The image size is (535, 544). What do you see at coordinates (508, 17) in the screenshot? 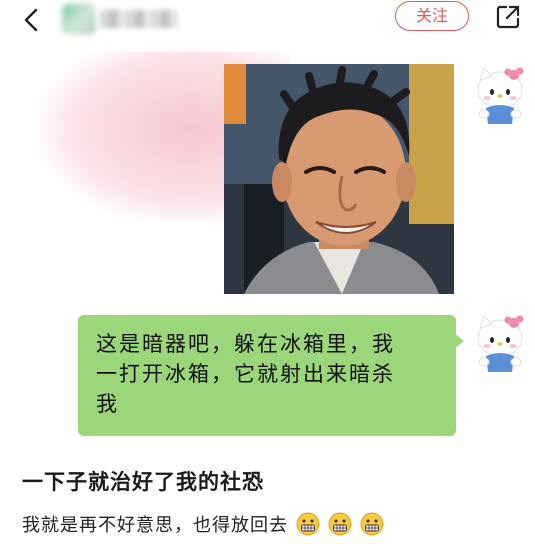
I see `share-icon` at bounding box center [508, 17].